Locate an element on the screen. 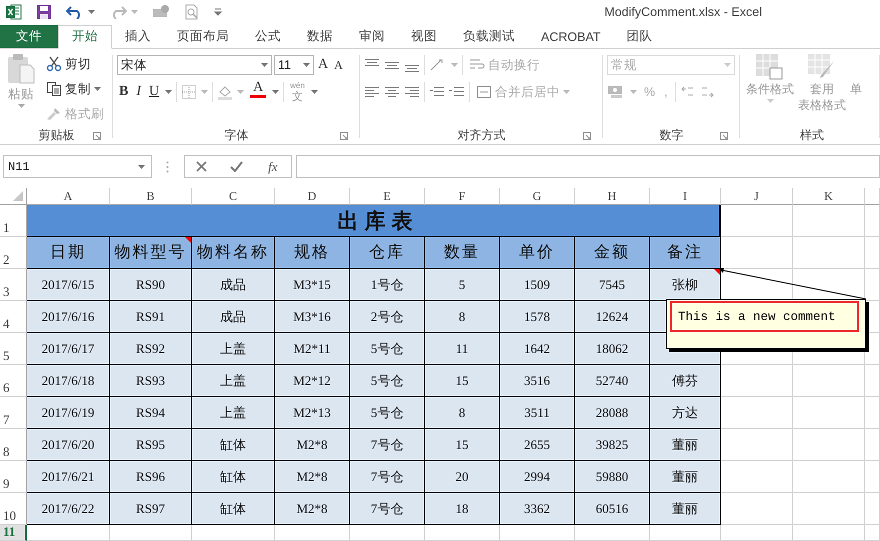 Image resolution: width=880 pixels, height=541 pixels. table-cell: 59880 is located at coordinates (612, 477).